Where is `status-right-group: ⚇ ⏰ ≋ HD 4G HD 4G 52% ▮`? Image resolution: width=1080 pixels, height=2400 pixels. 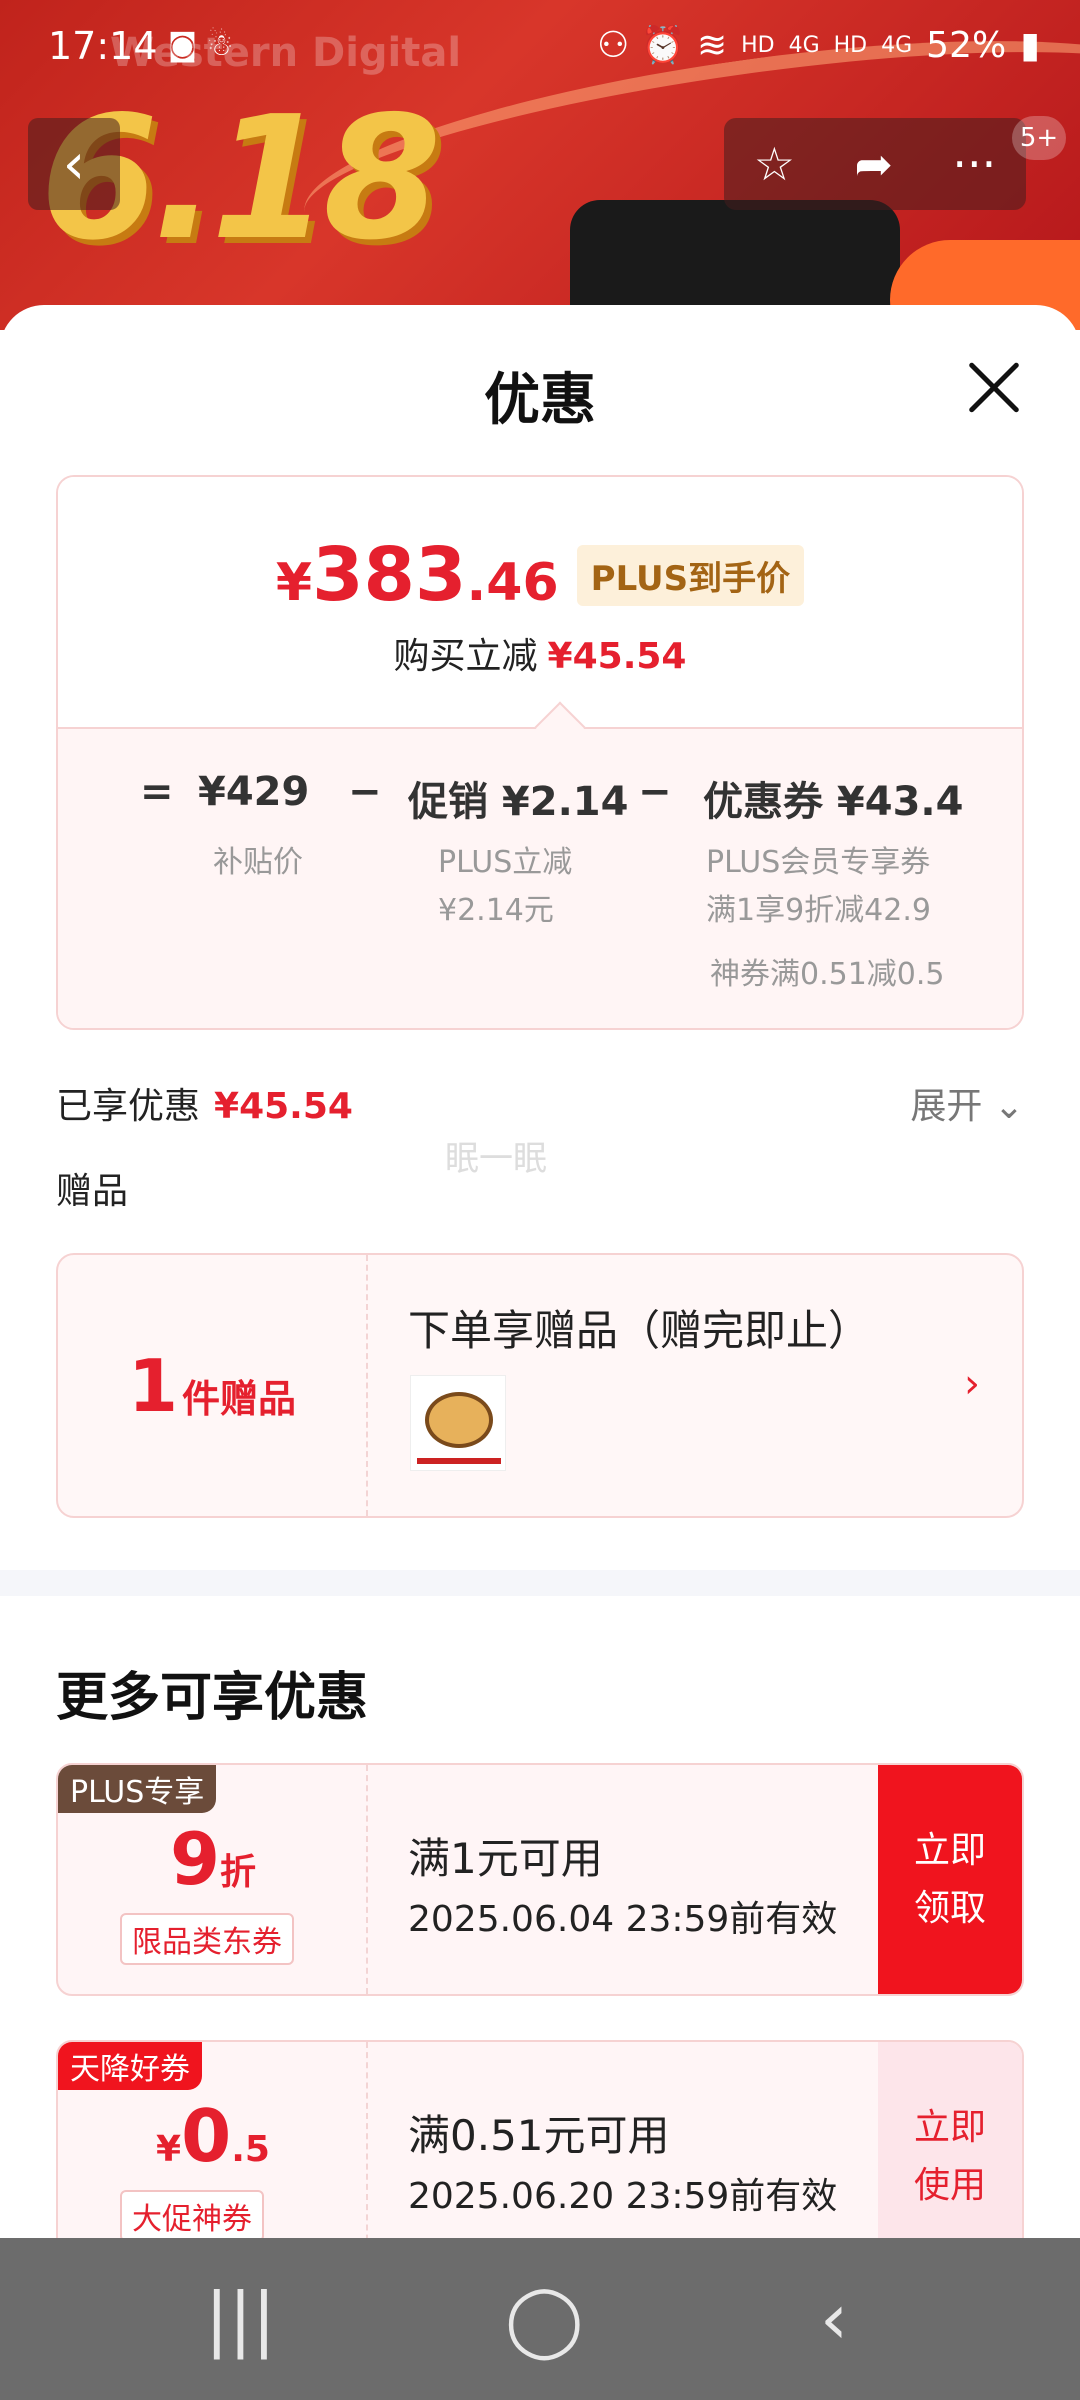
status-right-group: ⚇ ⏰ ≋ HD 4G HD 4G 52% ▮ is located at coordinates (818, 45).